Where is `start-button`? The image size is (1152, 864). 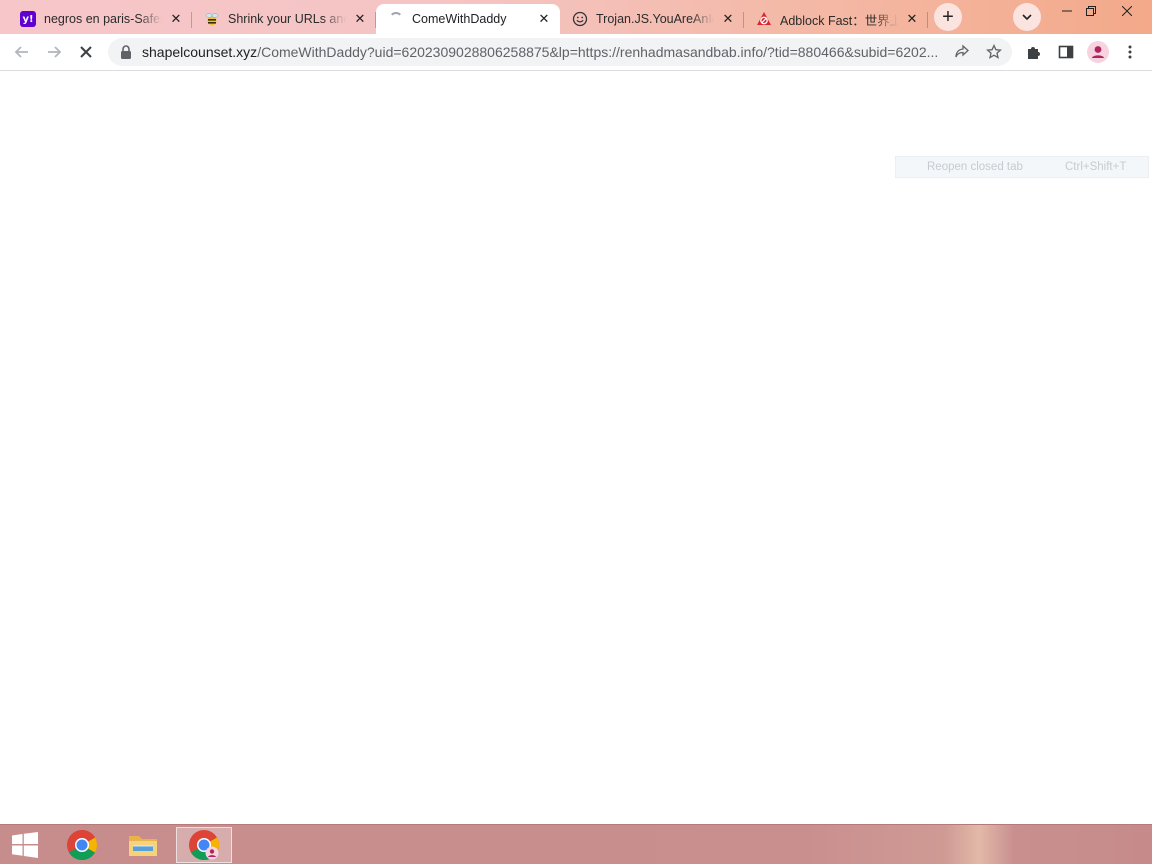 start-button is located at coordinates (25, 845).